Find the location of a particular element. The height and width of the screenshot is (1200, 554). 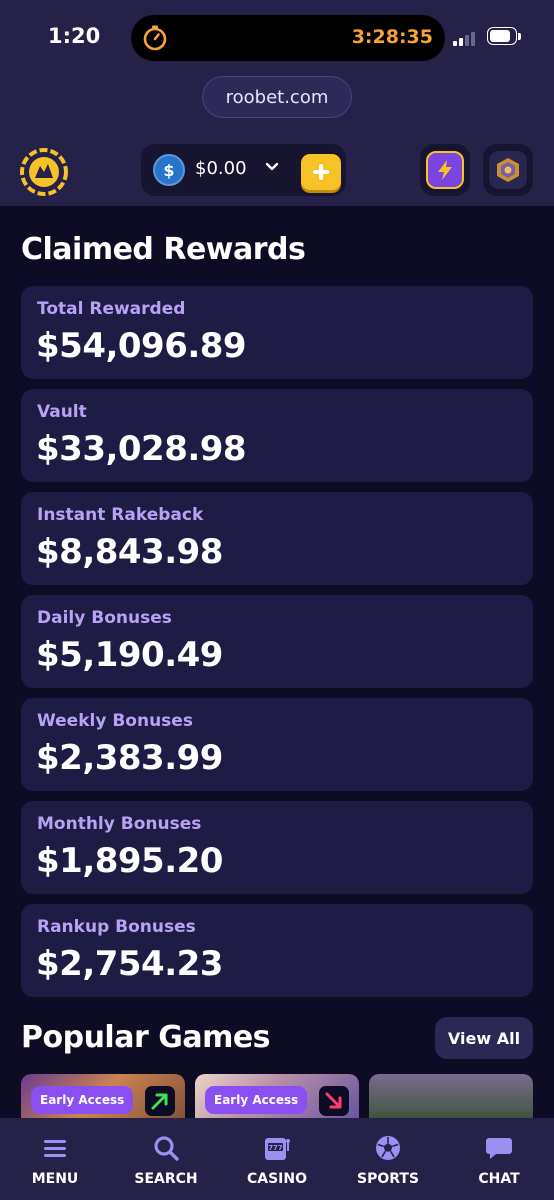

popular-games-carousel: Early Access Early Access is located at coordinates (277, 1096).